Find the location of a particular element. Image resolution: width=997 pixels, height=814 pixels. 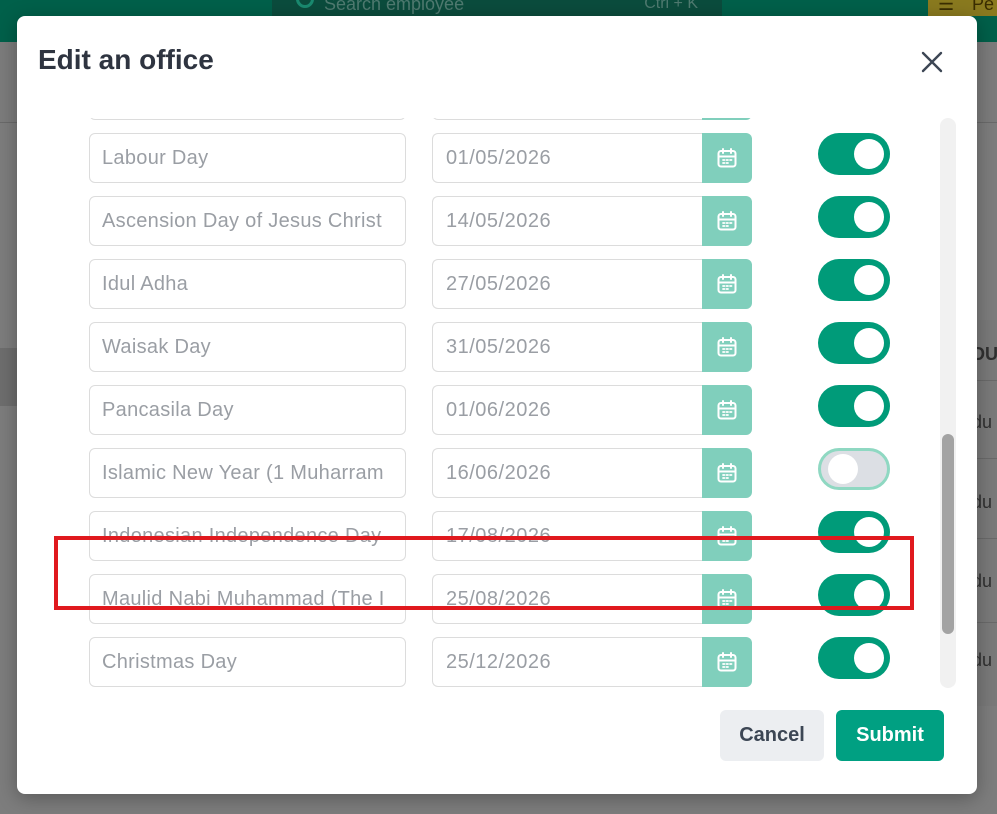

holiday-name-input: Indonesian Independence Day is located at coordinates (247, 536).